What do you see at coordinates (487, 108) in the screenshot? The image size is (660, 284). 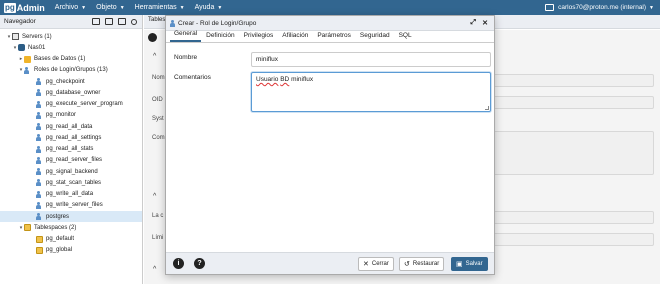 I see `resize-handle-icon` at bounding box center [487, 108].